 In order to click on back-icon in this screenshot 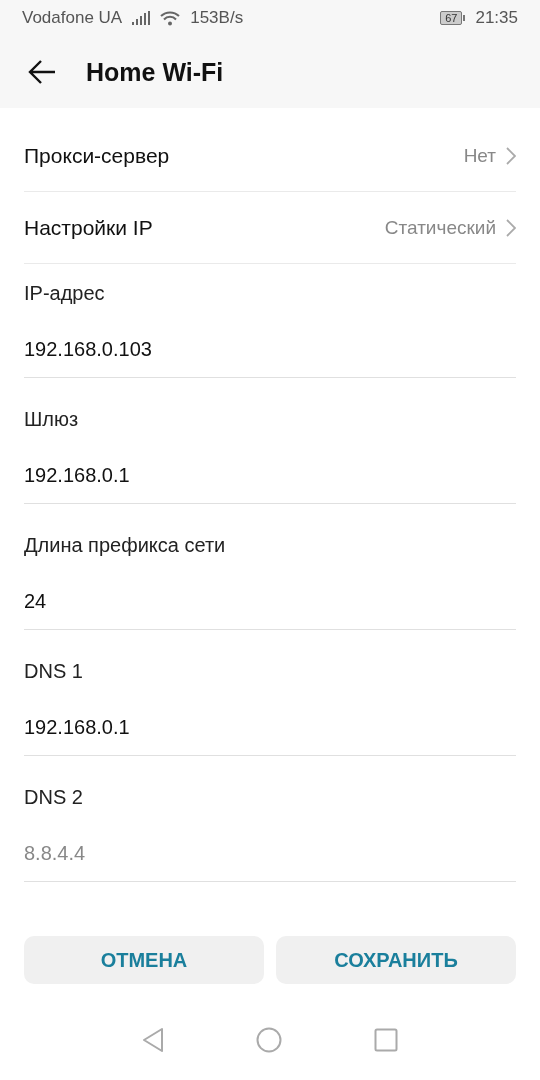, I will do `click(153, 1040)`.